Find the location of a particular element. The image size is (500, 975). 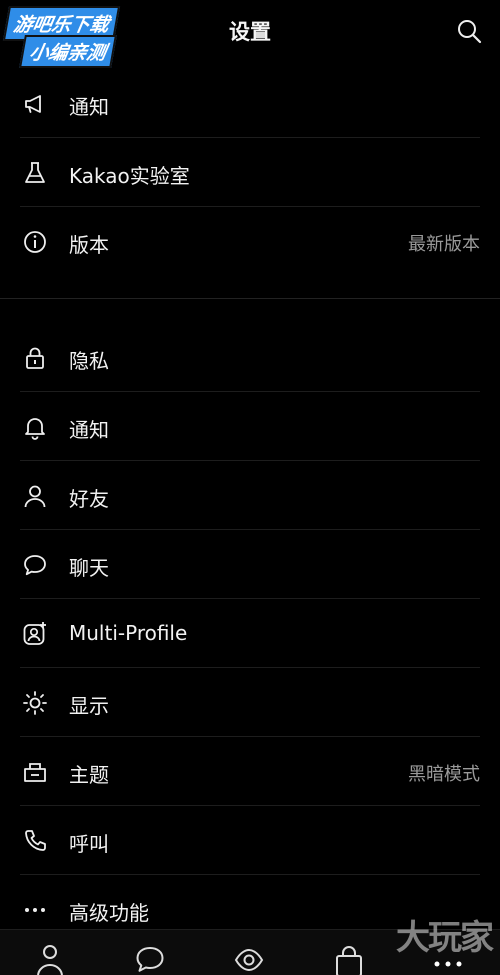

flask-icon is located at coordinates (35, 173).